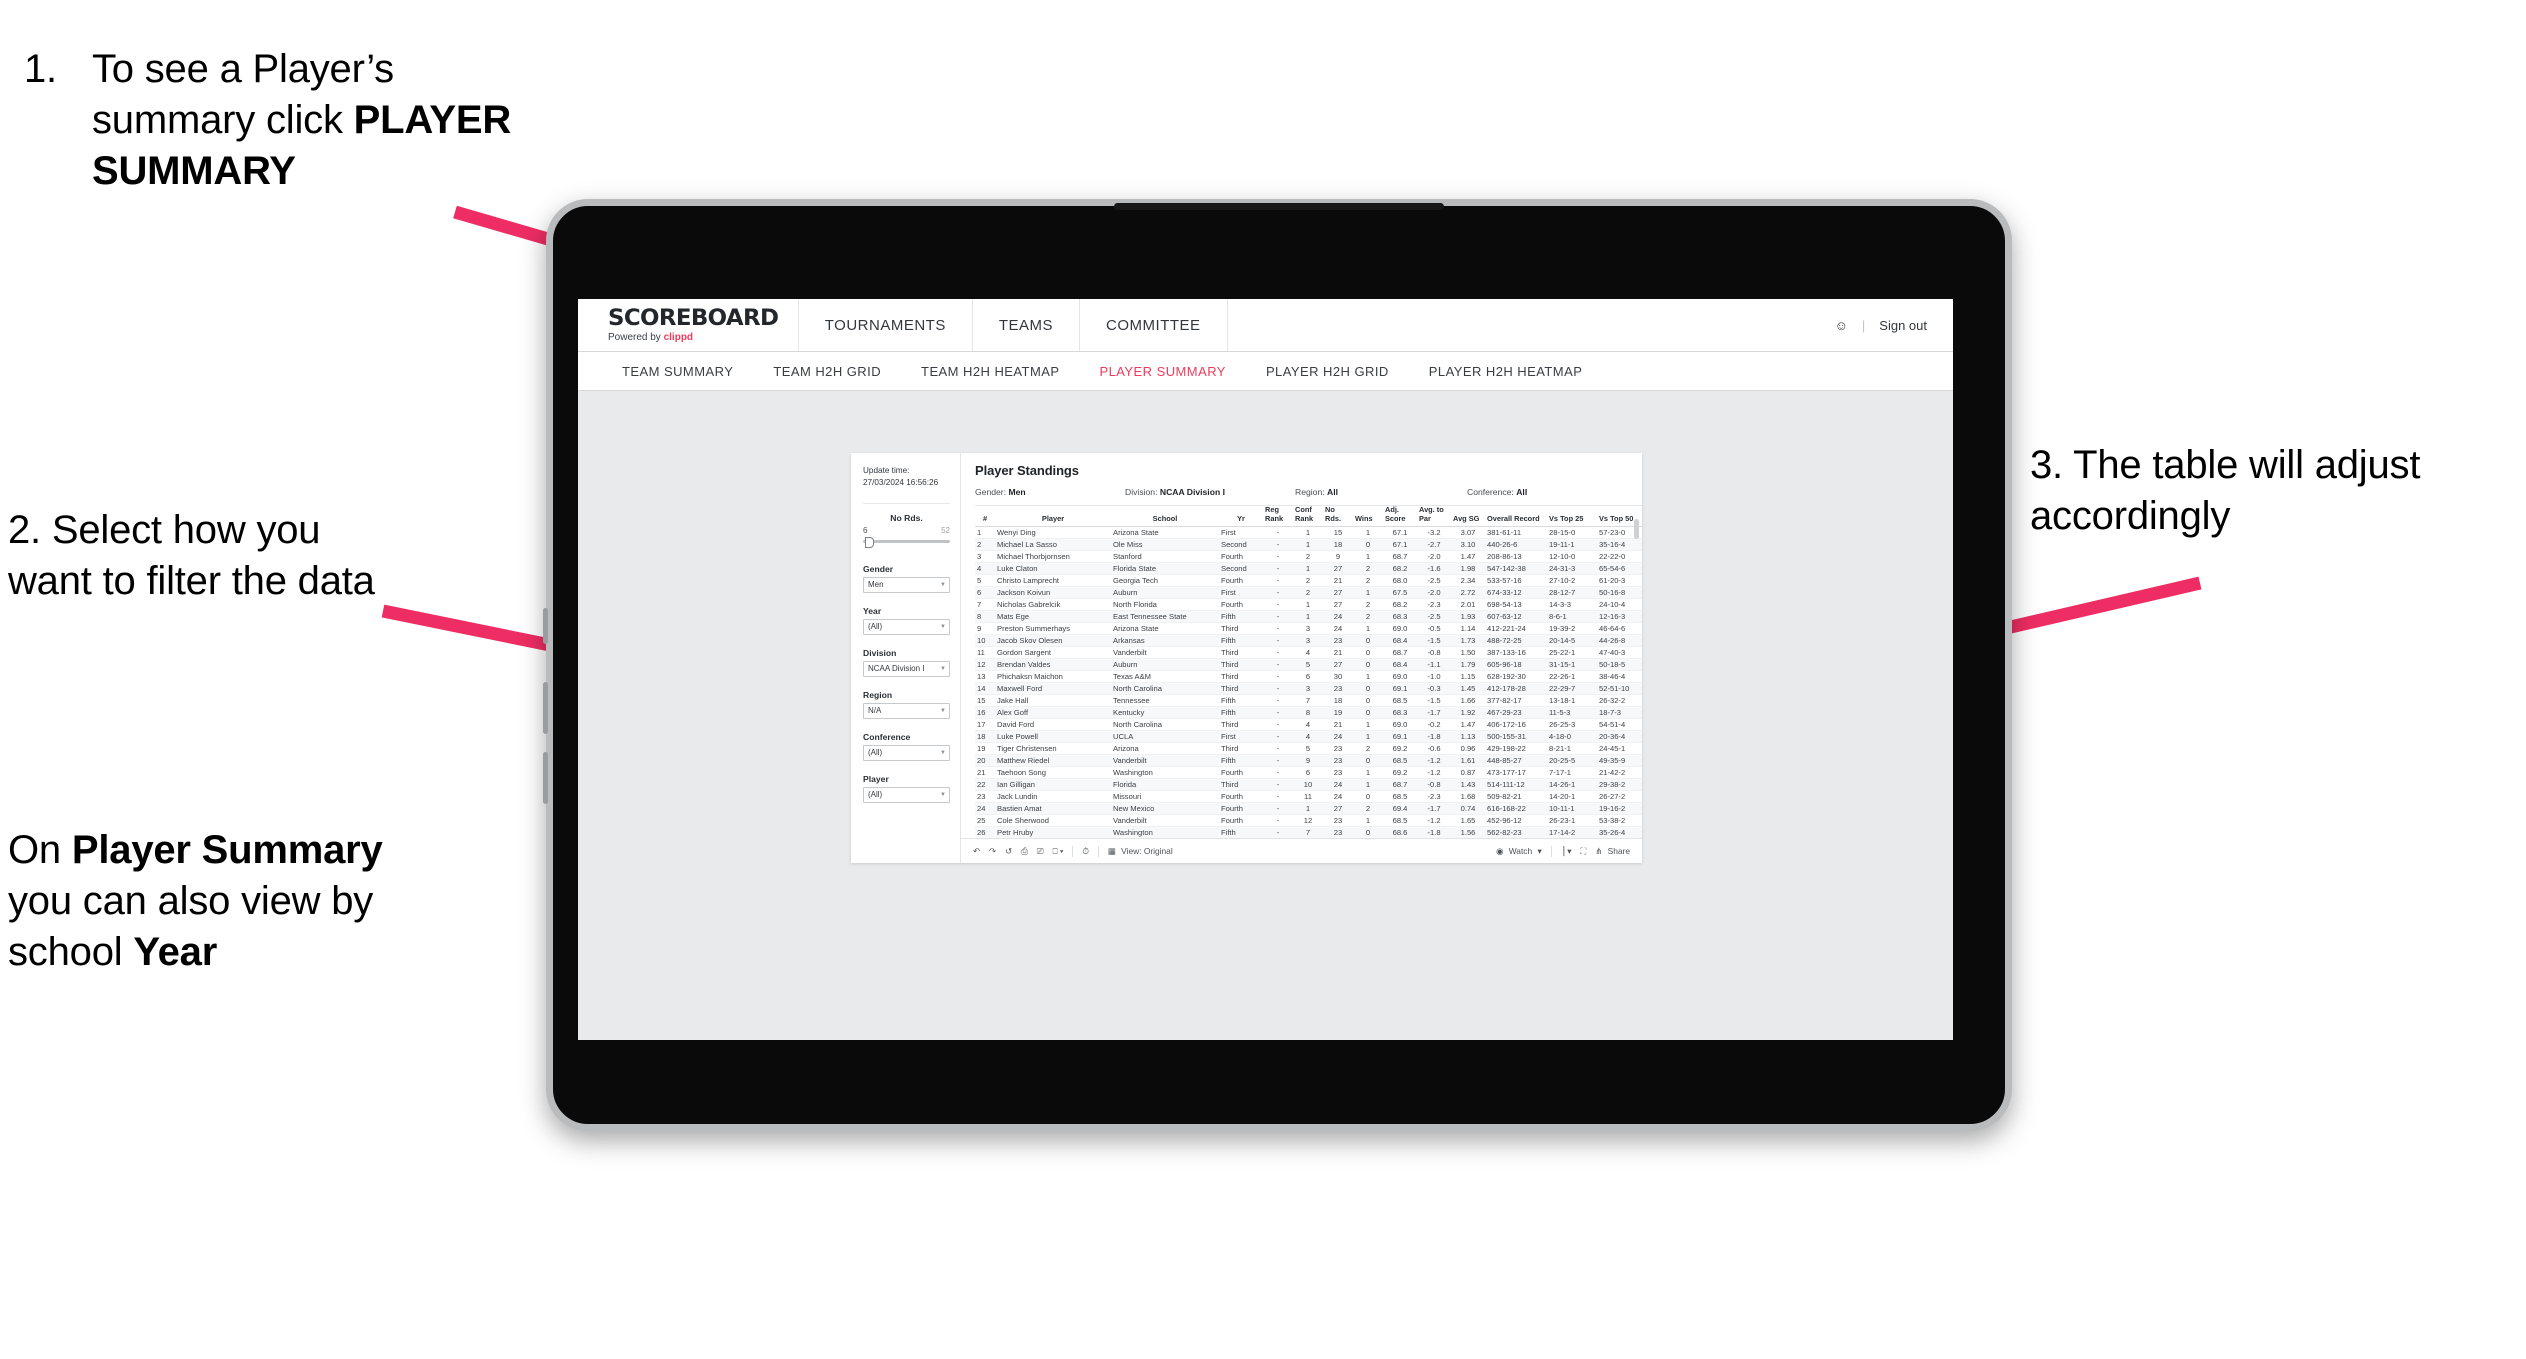  Describe the element at coordinates (1154, 325) in the screenshot. I see `top-nav-committee: COMMITTEE` at that location.